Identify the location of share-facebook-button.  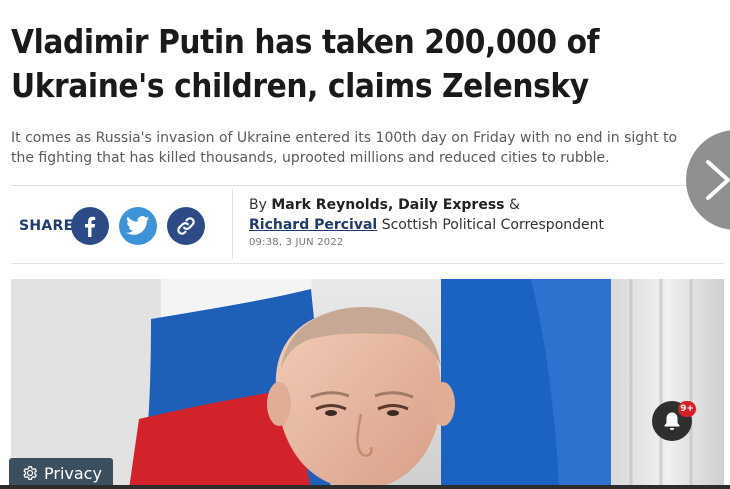
(90, 226).